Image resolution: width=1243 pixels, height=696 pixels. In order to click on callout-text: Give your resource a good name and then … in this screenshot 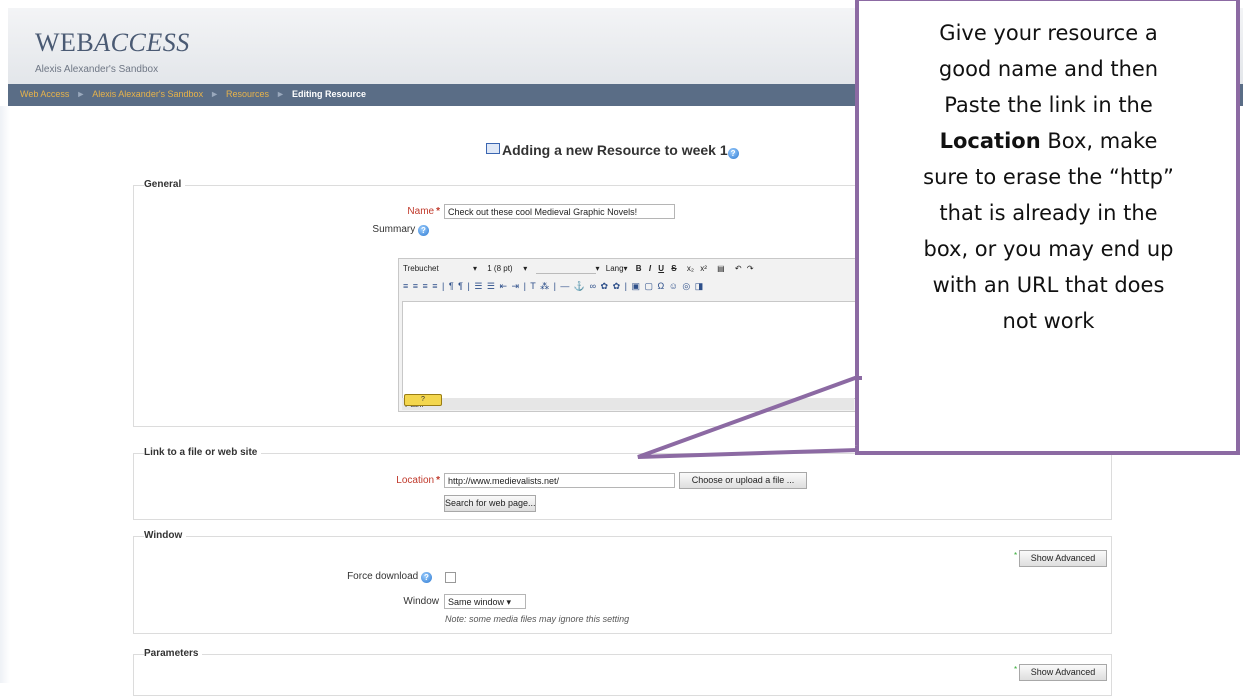, I will do `click(1048, 177)`.